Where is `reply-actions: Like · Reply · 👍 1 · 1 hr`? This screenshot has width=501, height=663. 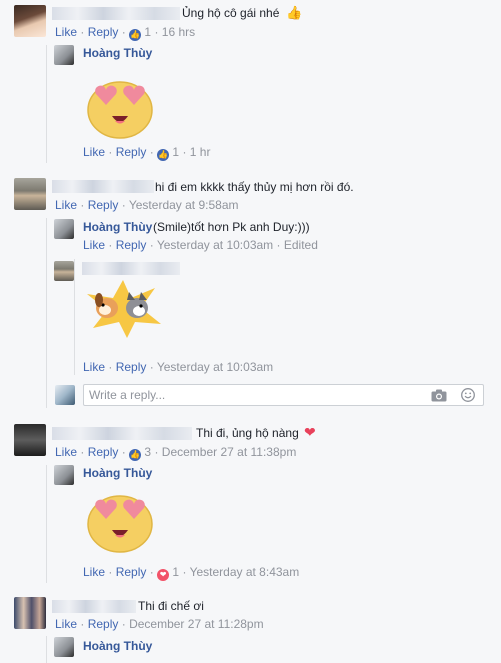
reply-actions: Like · Reply · 👍 1 · 1 hr is located at coordinates (147, 153).